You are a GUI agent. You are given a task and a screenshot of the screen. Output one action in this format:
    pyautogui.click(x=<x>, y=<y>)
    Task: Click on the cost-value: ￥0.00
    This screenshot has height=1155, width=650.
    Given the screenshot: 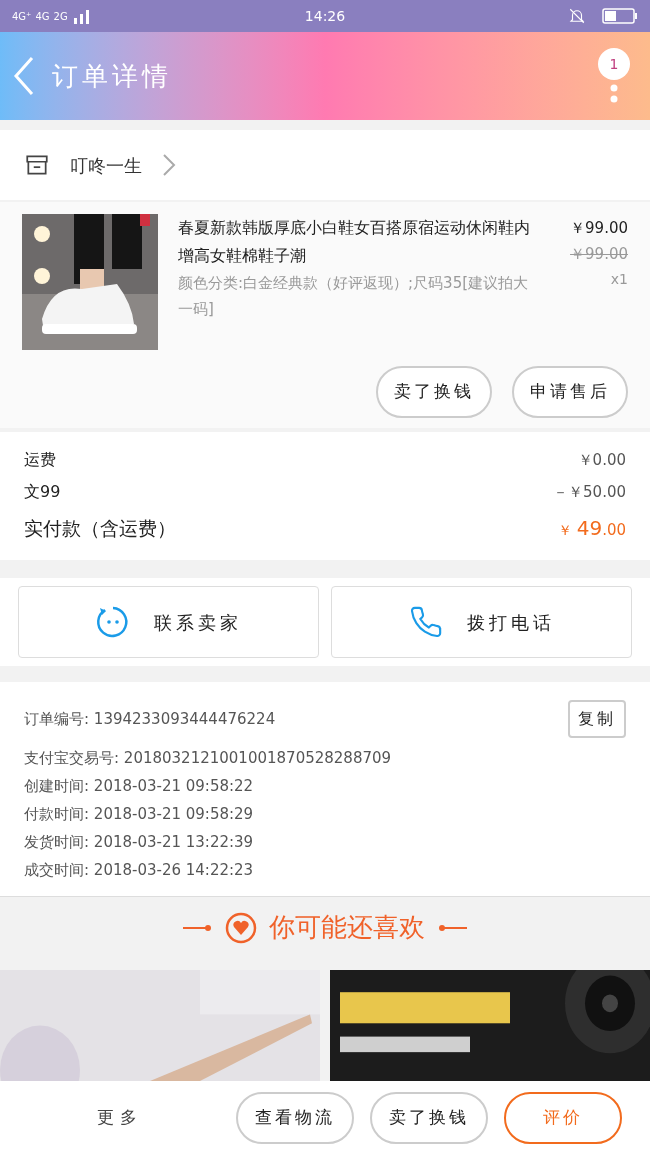 What is the action you would take?
    pyautogui.click(x=601, y=460)
    